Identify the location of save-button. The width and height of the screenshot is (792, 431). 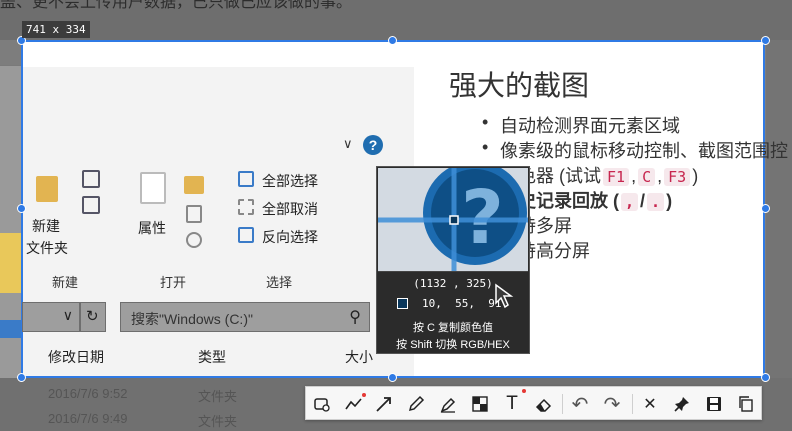
(714, 404).